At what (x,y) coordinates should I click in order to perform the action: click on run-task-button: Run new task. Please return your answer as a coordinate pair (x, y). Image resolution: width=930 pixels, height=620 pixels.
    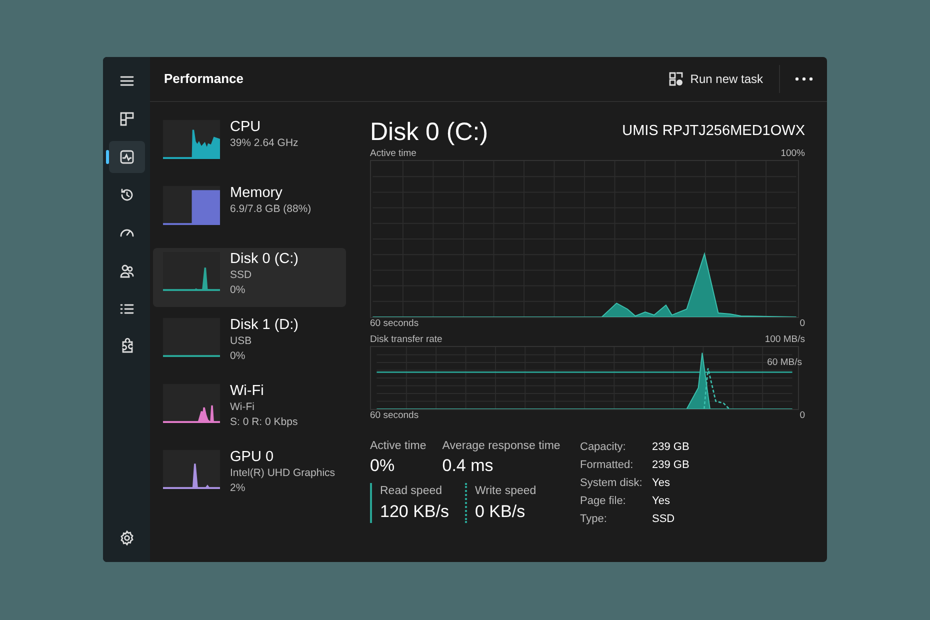
    Looking at the image, I should click on (715, 79).